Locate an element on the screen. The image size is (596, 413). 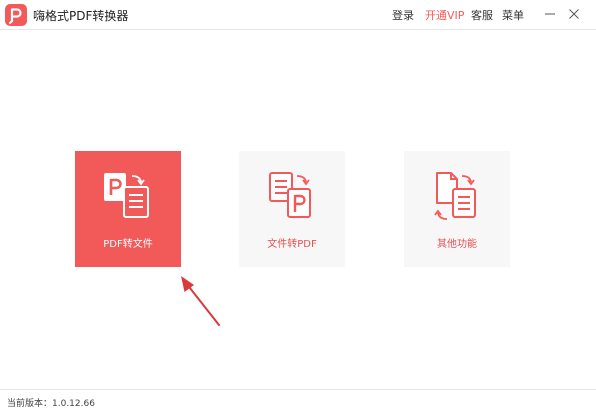
pdf-to-file-card: PDF转文件 is located at coordinates (128, 209).